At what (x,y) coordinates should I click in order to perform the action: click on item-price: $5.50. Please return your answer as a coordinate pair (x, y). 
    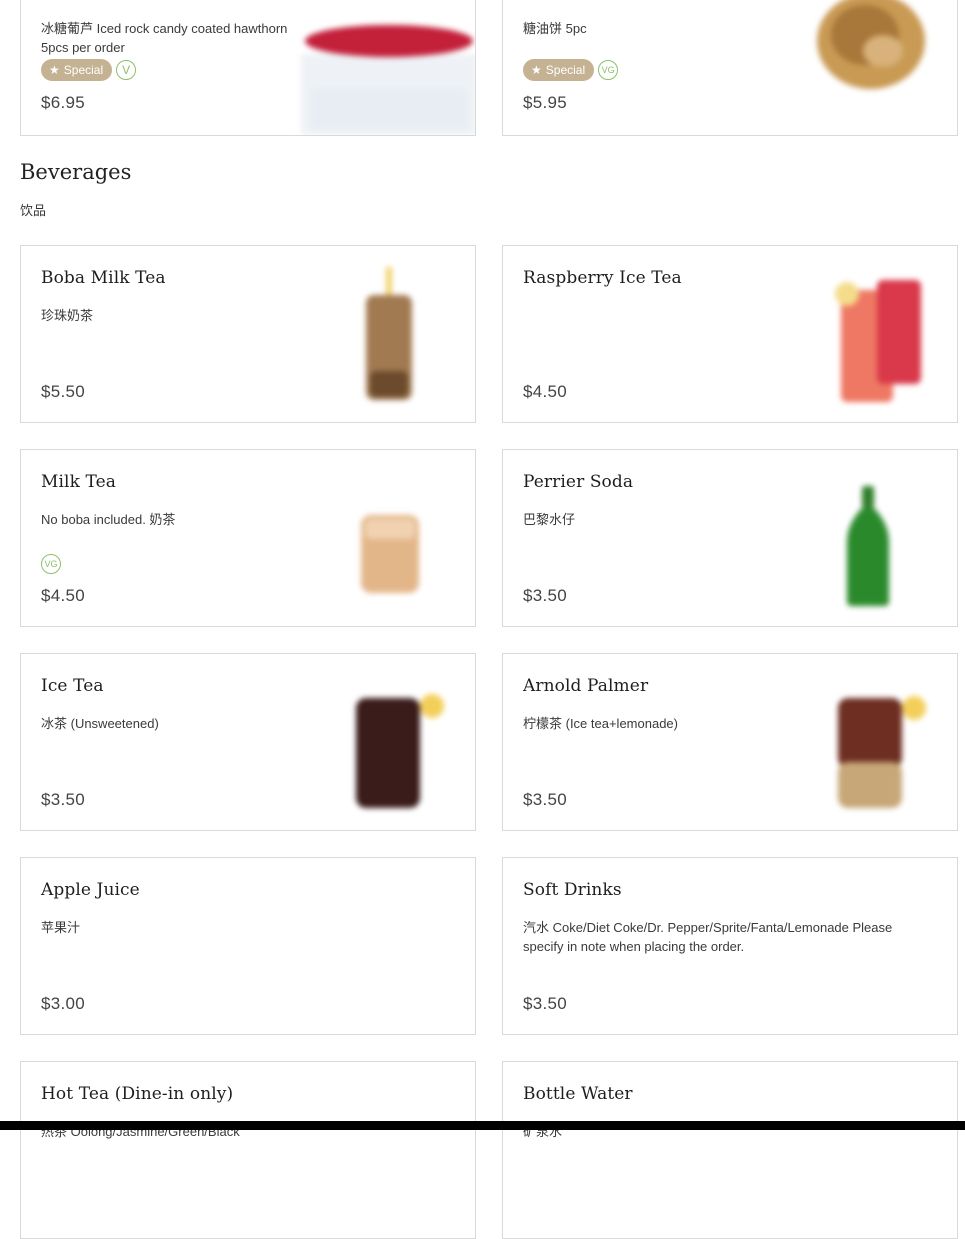
    Looking at the image, I should click on (63, 391).